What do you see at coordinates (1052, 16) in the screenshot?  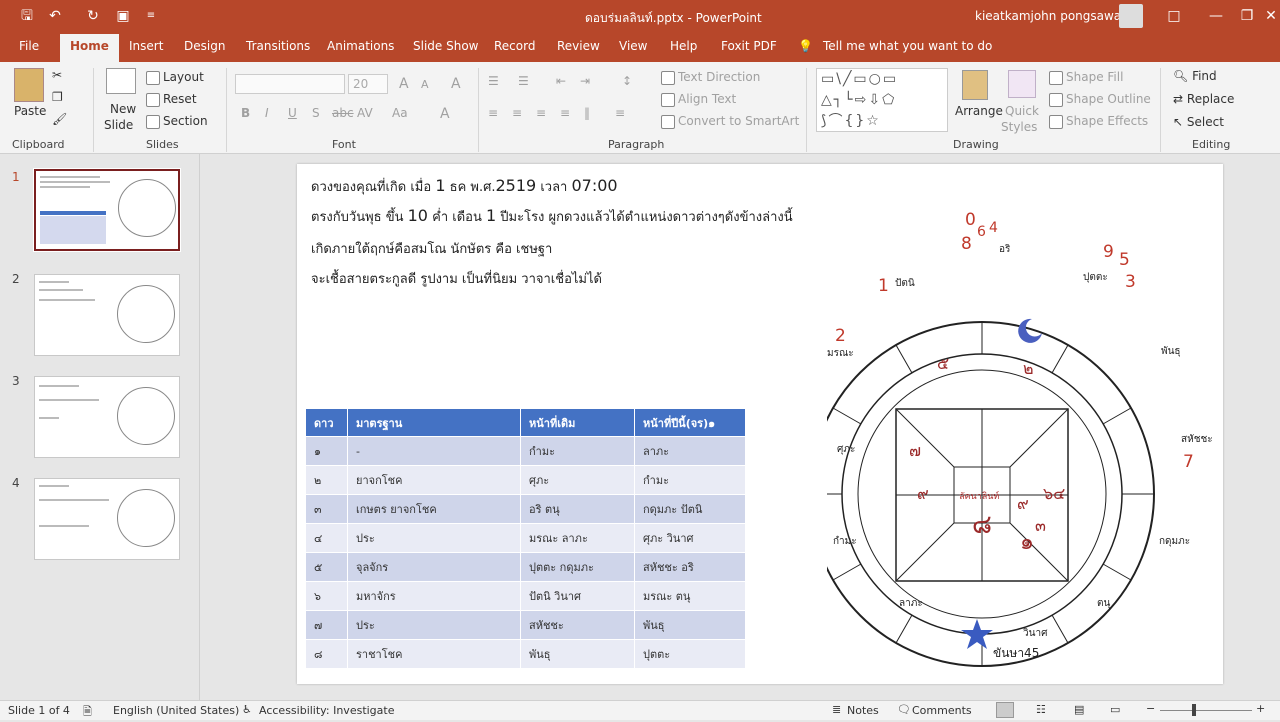 I see `user-name: kieatkamjohn pongsawad` at bounding box center [1052, 16].